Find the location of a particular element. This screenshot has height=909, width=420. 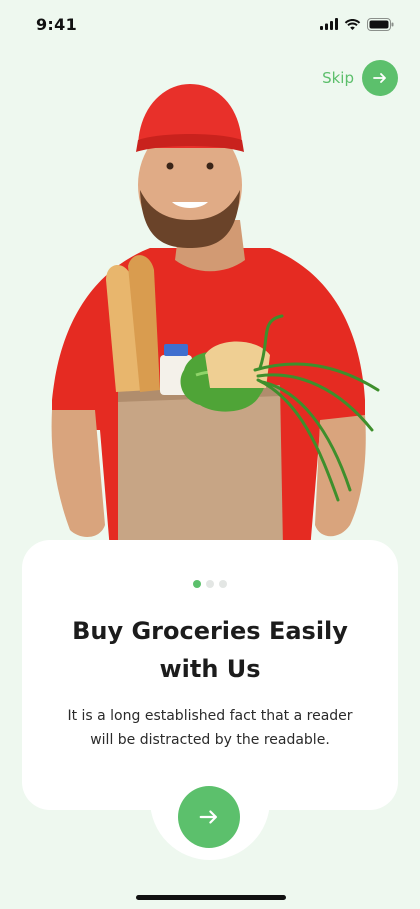

cellular-signal-icon is located at coordinates (329, 24).